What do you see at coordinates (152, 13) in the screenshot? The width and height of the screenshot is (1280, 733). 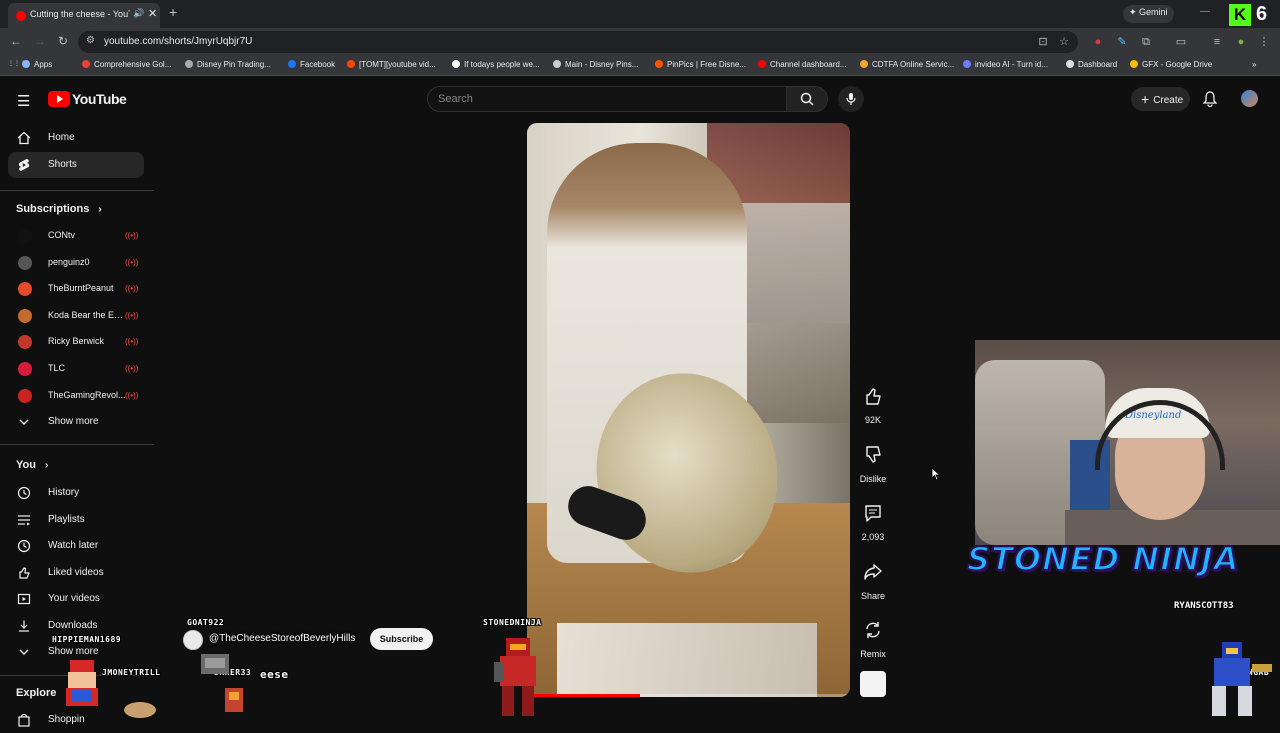 I see `close-tab-icon: ✕` at bounding box center [152, 13].